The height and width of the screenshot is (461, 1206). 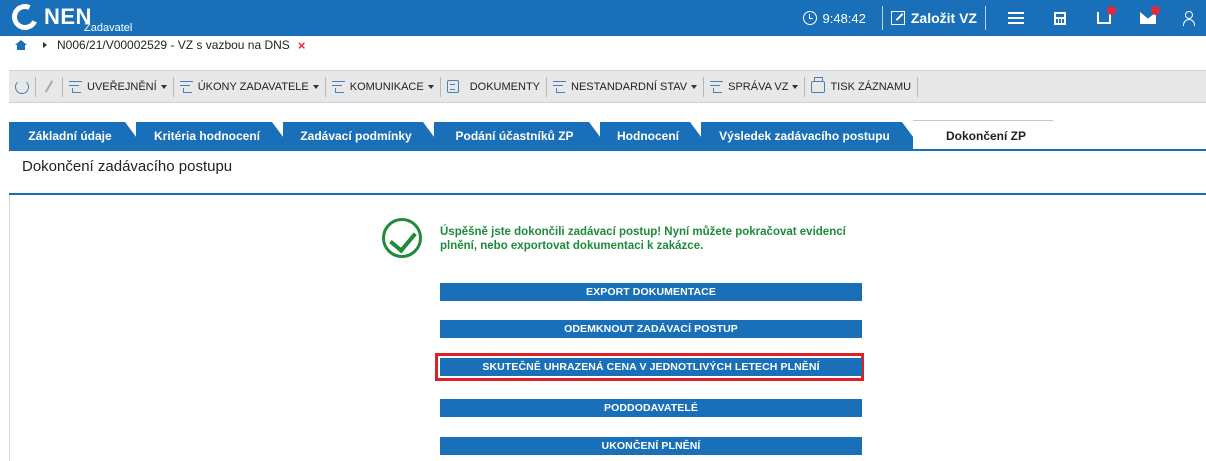 I want to click on page-title: Dokončení zadávacího postupu, so click(x=127, y=166).